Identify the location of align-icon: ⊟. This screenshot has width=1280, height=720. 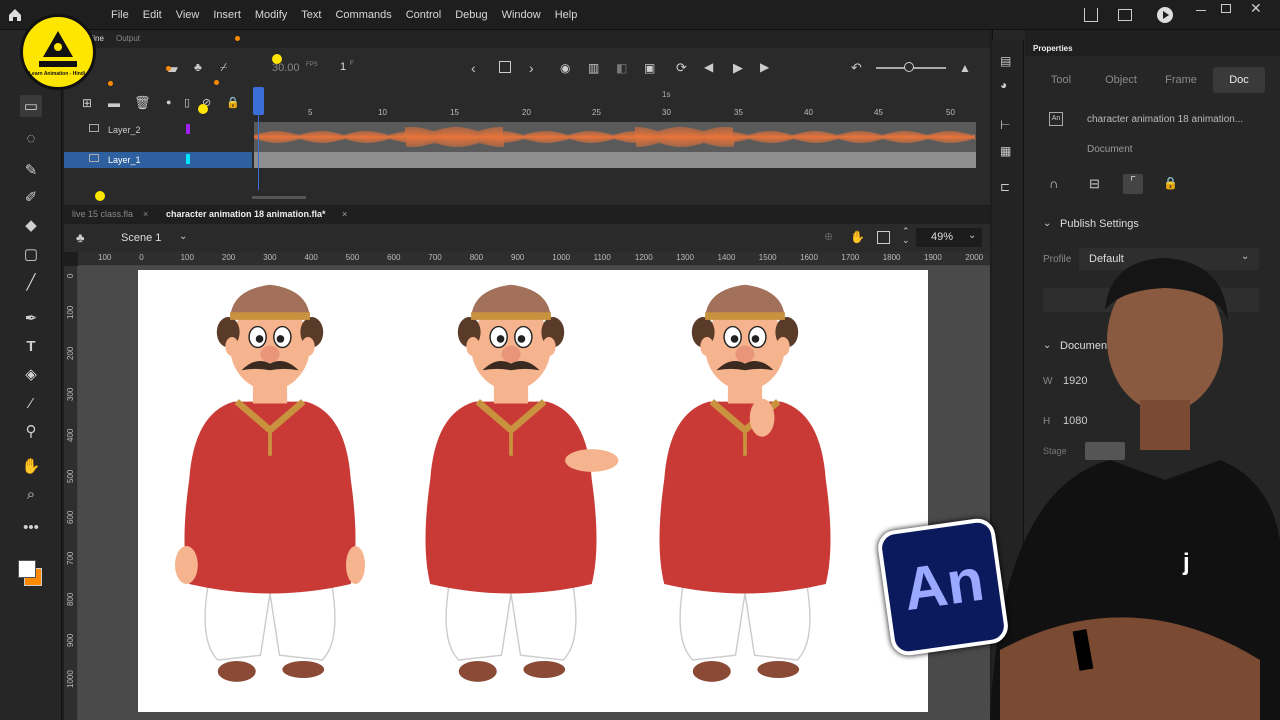
(1094, 184).